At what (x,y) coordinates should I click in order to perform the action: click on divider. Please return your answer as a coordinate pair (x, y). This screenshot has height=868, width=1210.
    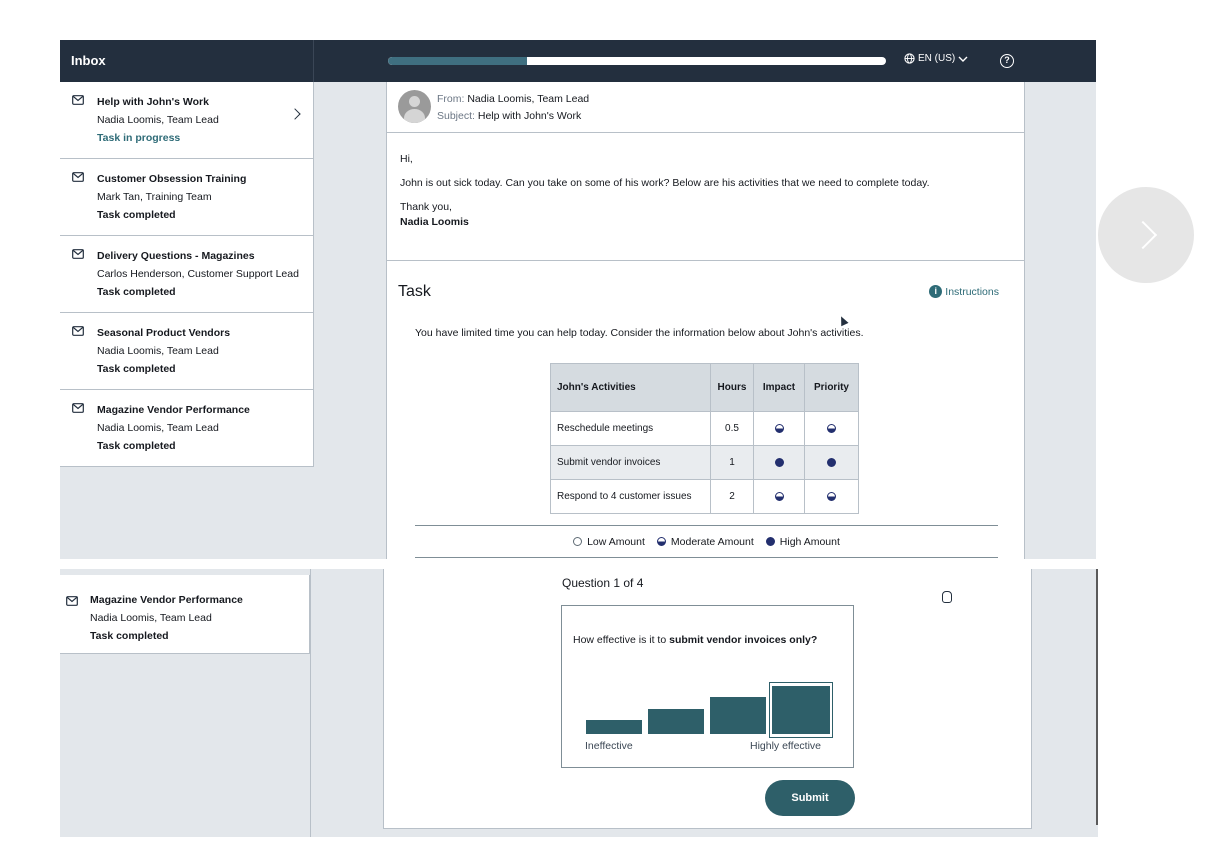
    Looking at the image, I should click on (310, 703).